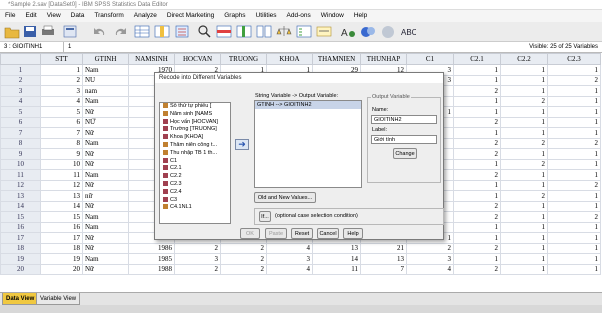 Image resolution: width=602 pixels, height=313 pixels. Describe the element at coordinates (30, 16) in the screenshot. I see `menu-edit: Edit` at that location.